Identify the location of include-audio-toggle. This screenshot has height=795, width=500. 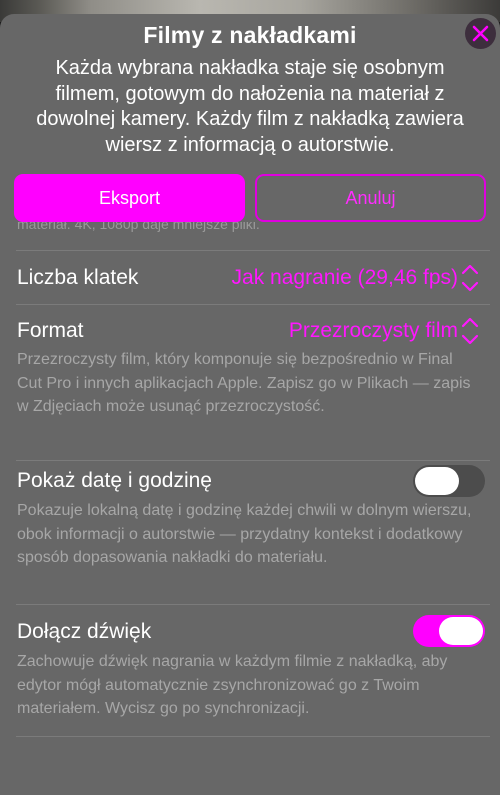
(449, 631).